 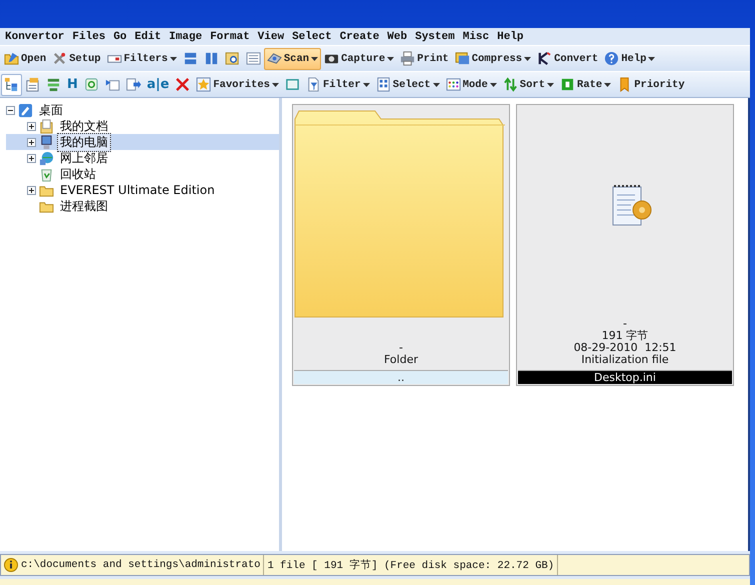 What do you see at coordinates (231, 36) in the screenshot?
I see `menu-item: Format` at bounding box center [231, 36].